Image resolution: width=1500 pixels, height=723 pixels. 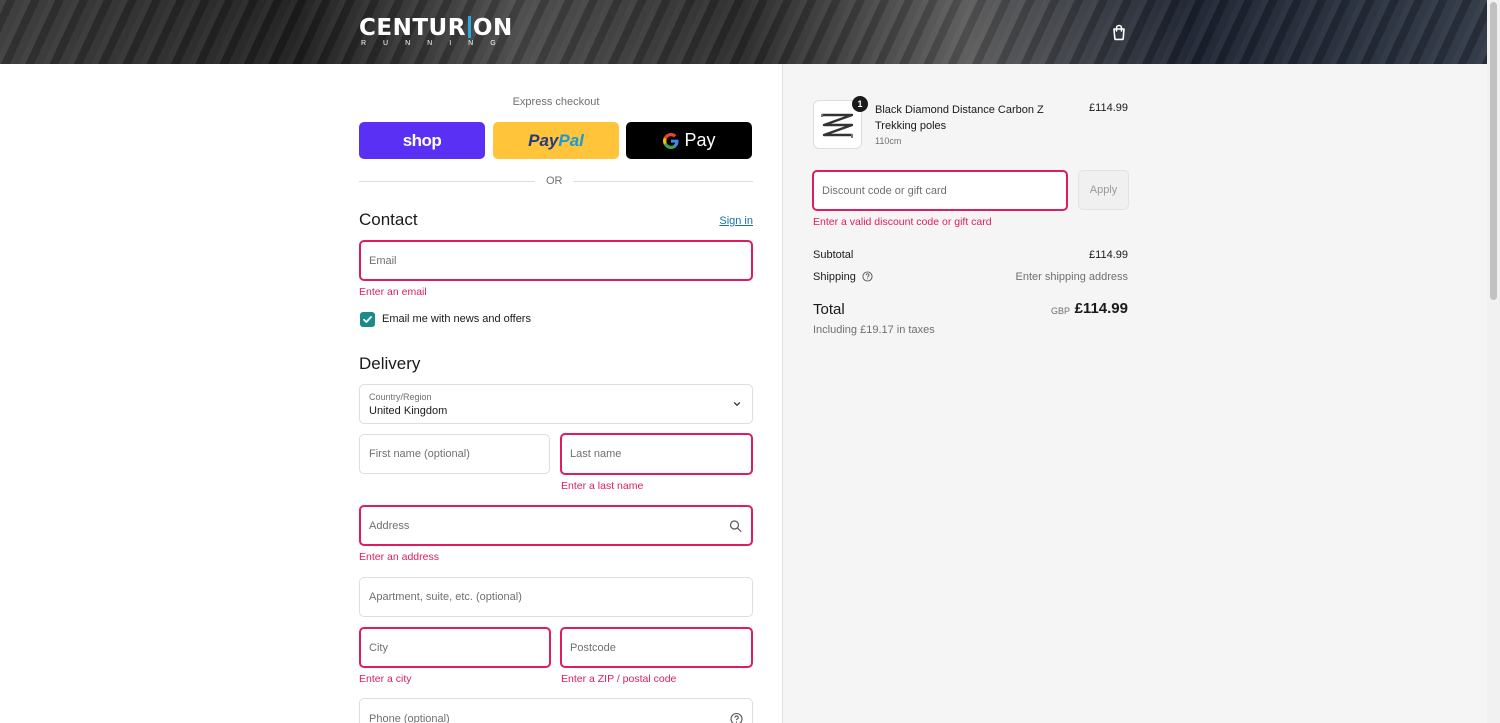 I want to click on address-error: Enter an address, so click(x=399, y=557).